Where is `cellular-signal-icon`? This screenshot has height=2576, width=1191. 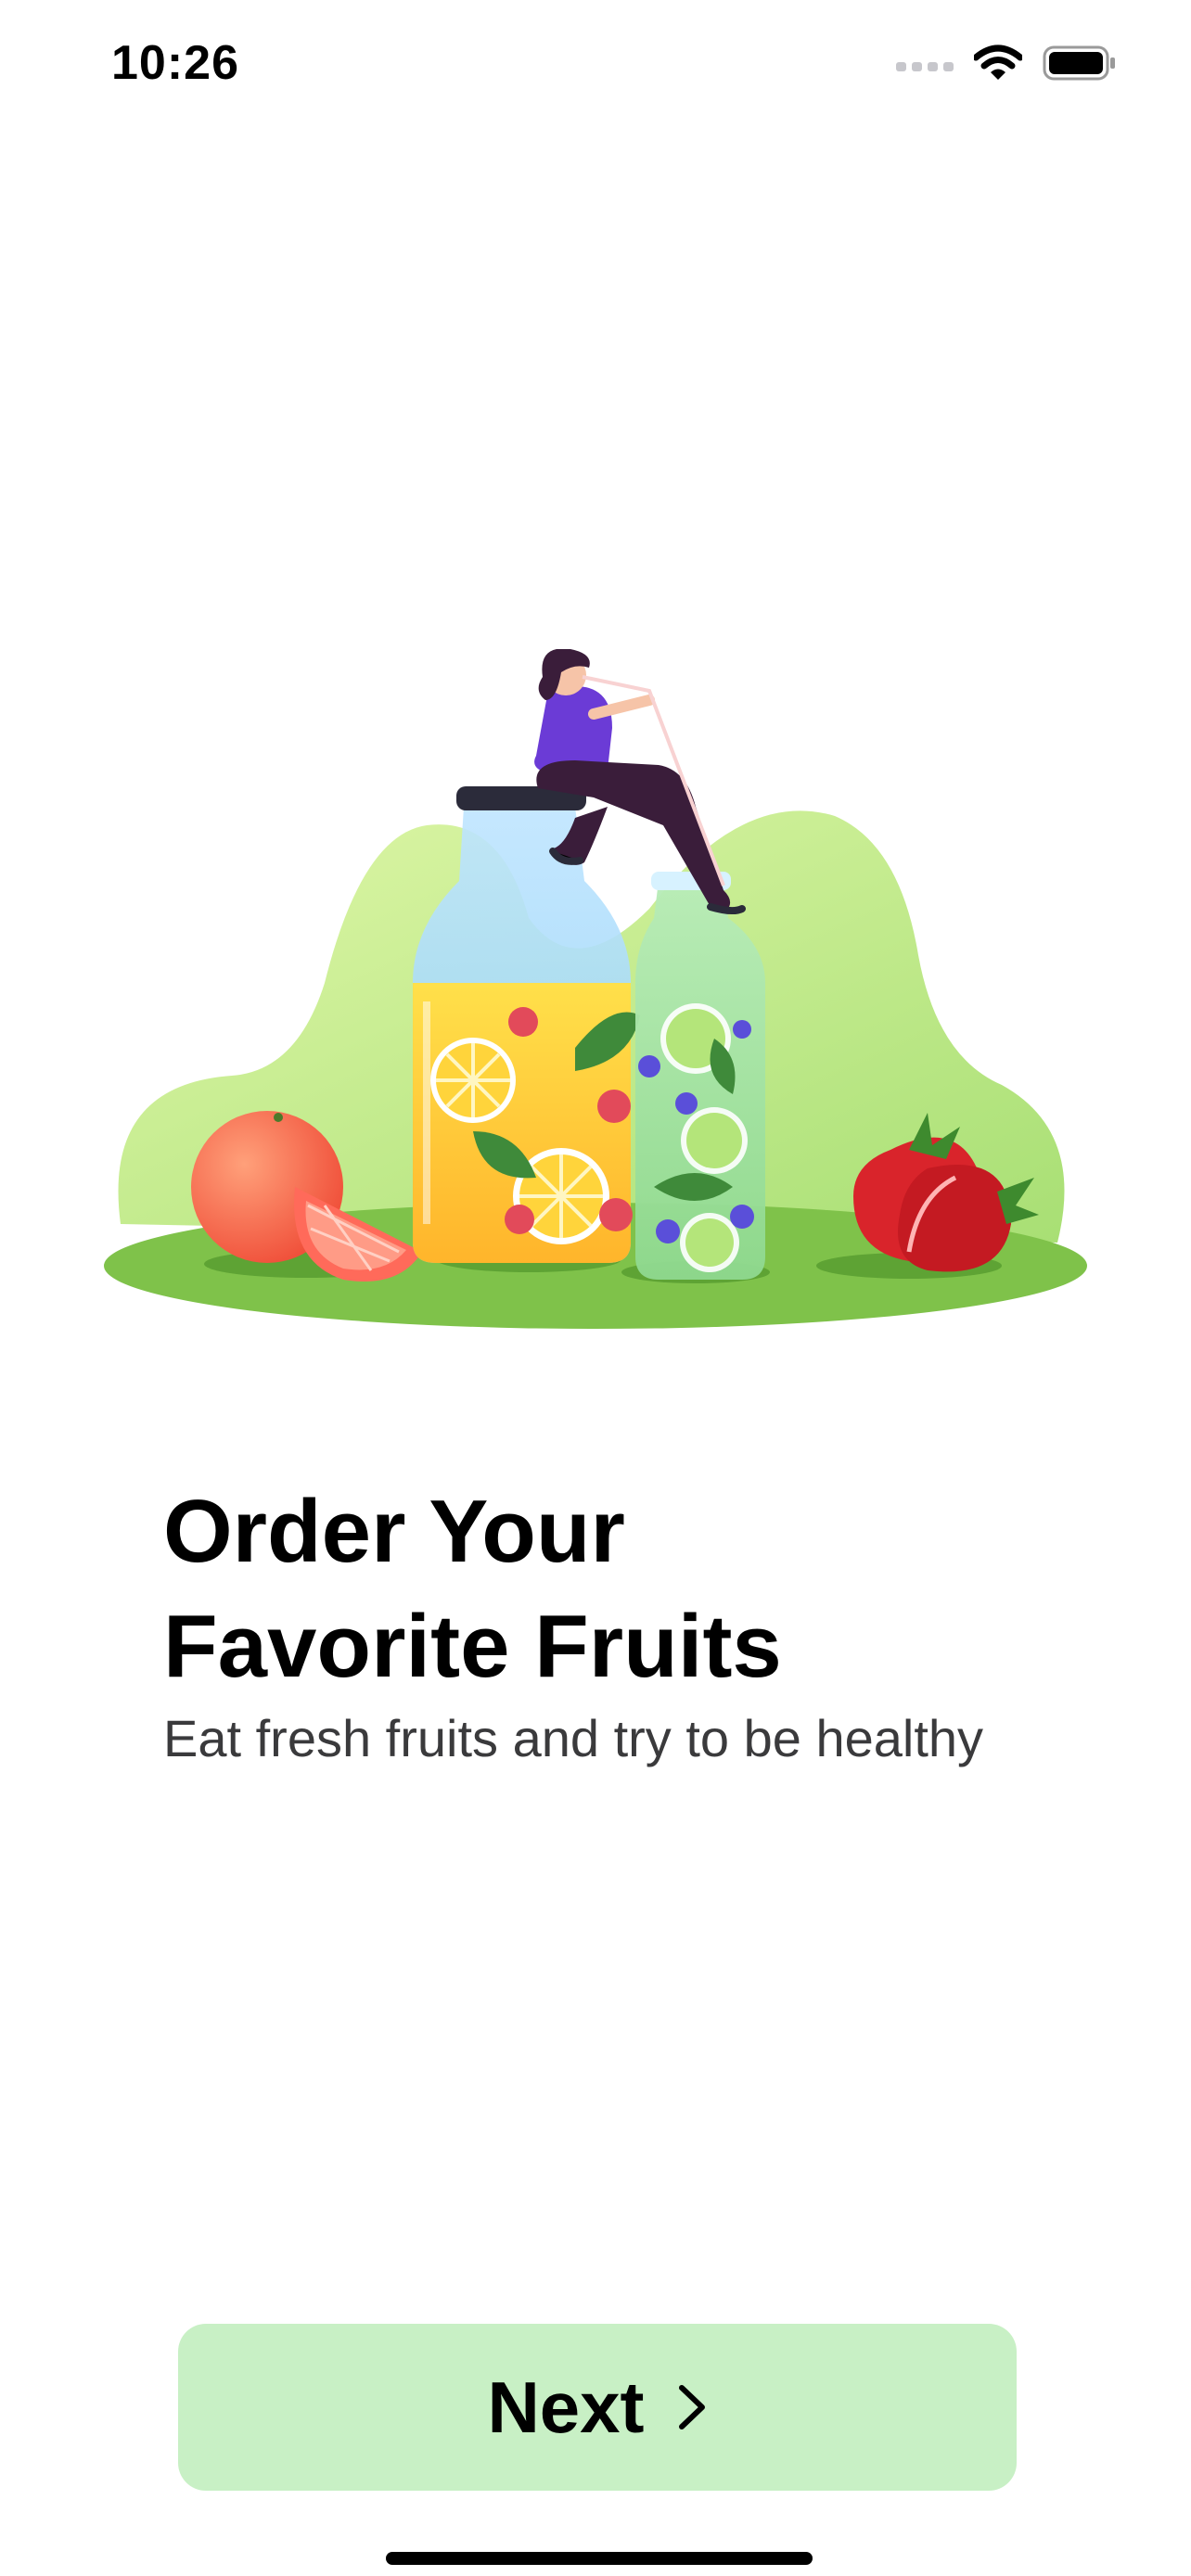 cellular-signal-icon is located at coordinates (925, 66).